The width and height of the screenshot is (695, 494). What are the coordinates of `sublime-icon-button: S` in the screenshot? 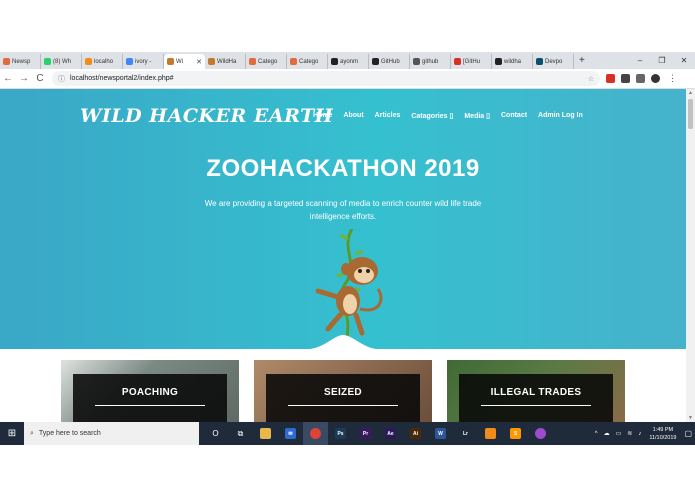 It's located at (515, 433).